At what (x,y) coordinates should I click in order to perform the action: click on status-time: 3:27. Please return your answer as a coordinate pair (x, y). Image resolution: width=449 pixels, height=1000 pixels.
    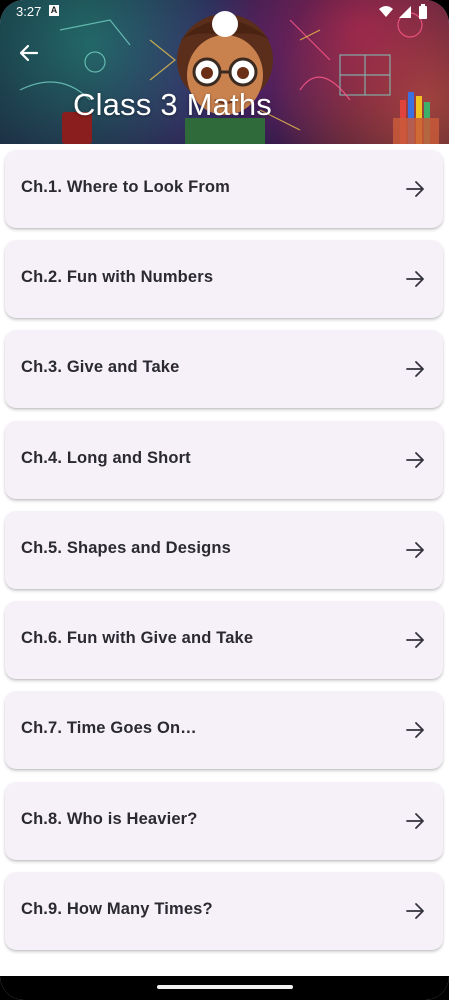
    Looking at the image, I should click on (29, 11).